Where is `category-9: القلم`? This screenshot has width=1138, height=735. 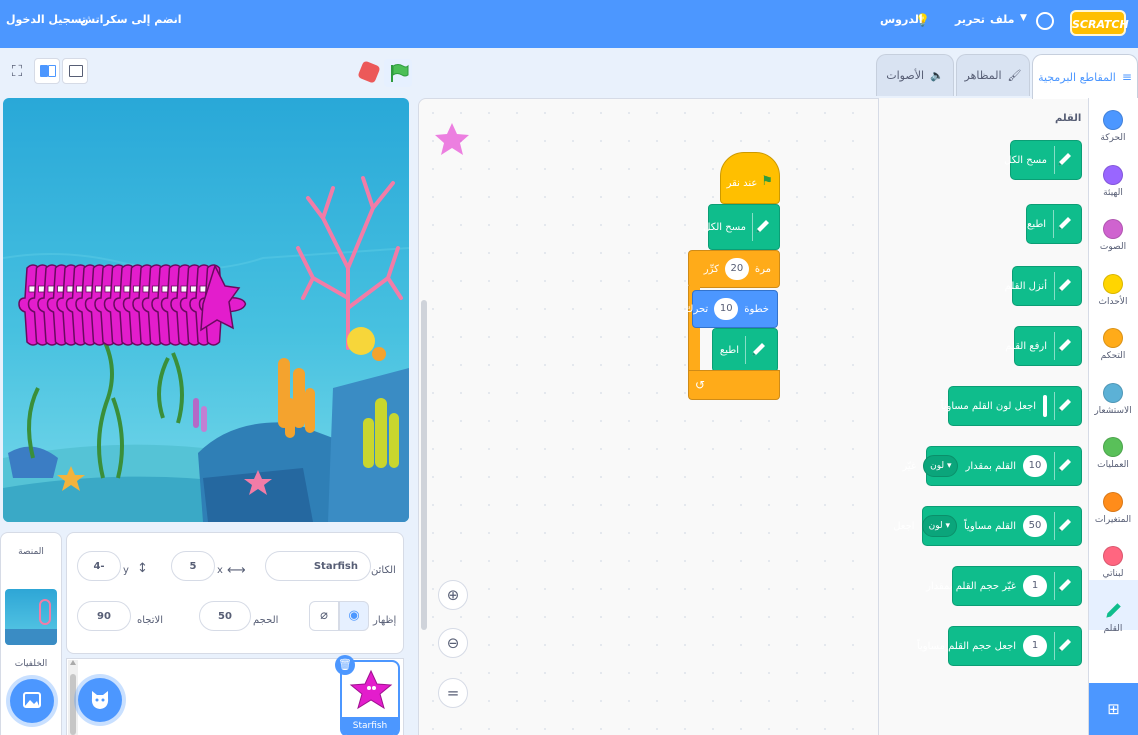 category-9: القلم is located at coordinates (1113, 617).